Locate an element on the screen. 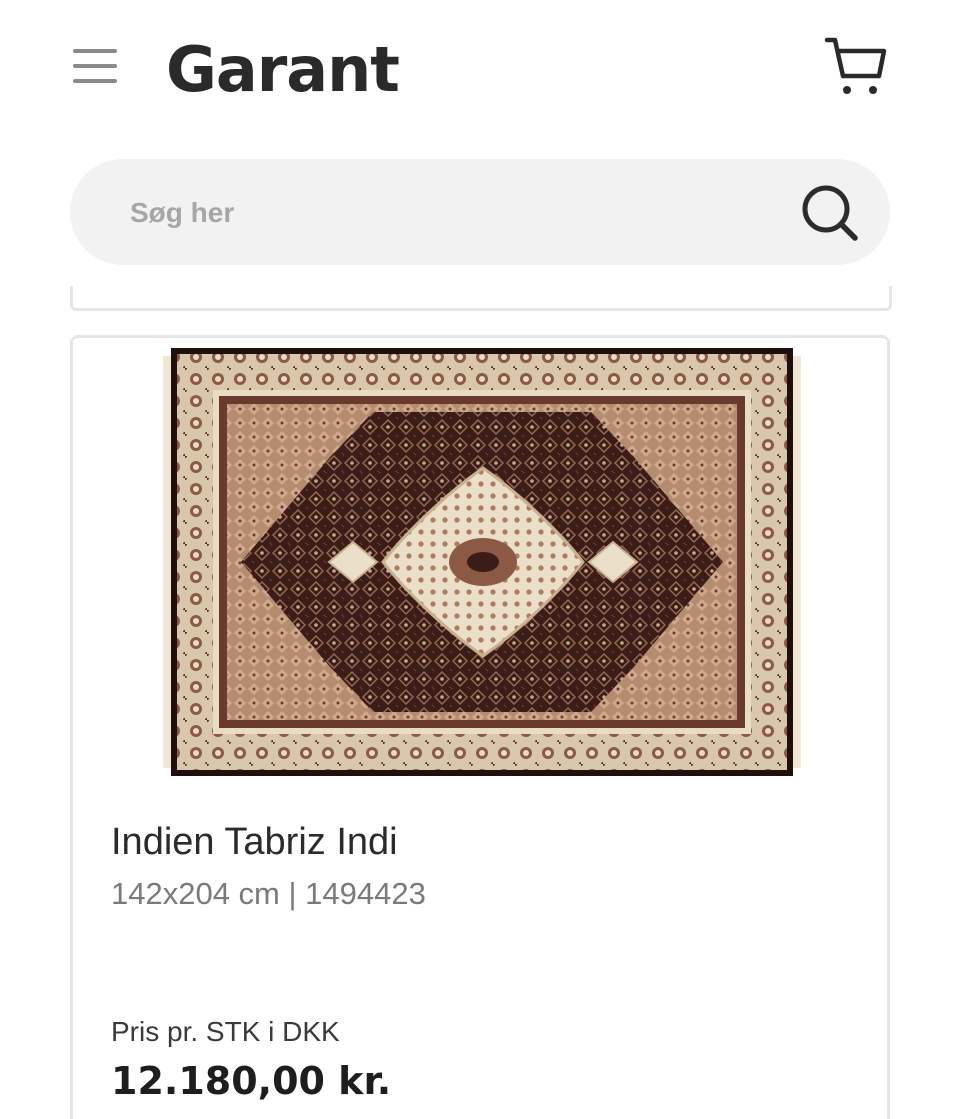  price-label: Pris pr. STK i DKK is located at coordinates (225, 1031).